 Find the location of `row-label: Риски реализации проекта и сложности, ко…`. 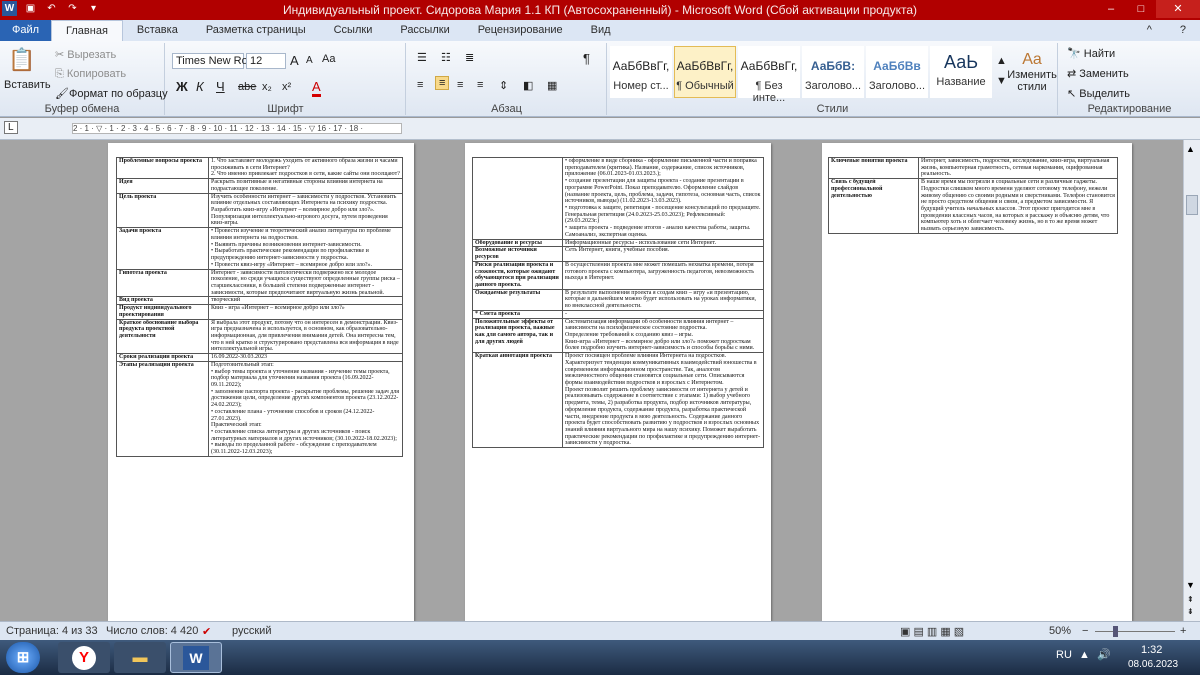

row-label: Риски реализации проекта и сложности, ко… is located at coordinates (517, 275).